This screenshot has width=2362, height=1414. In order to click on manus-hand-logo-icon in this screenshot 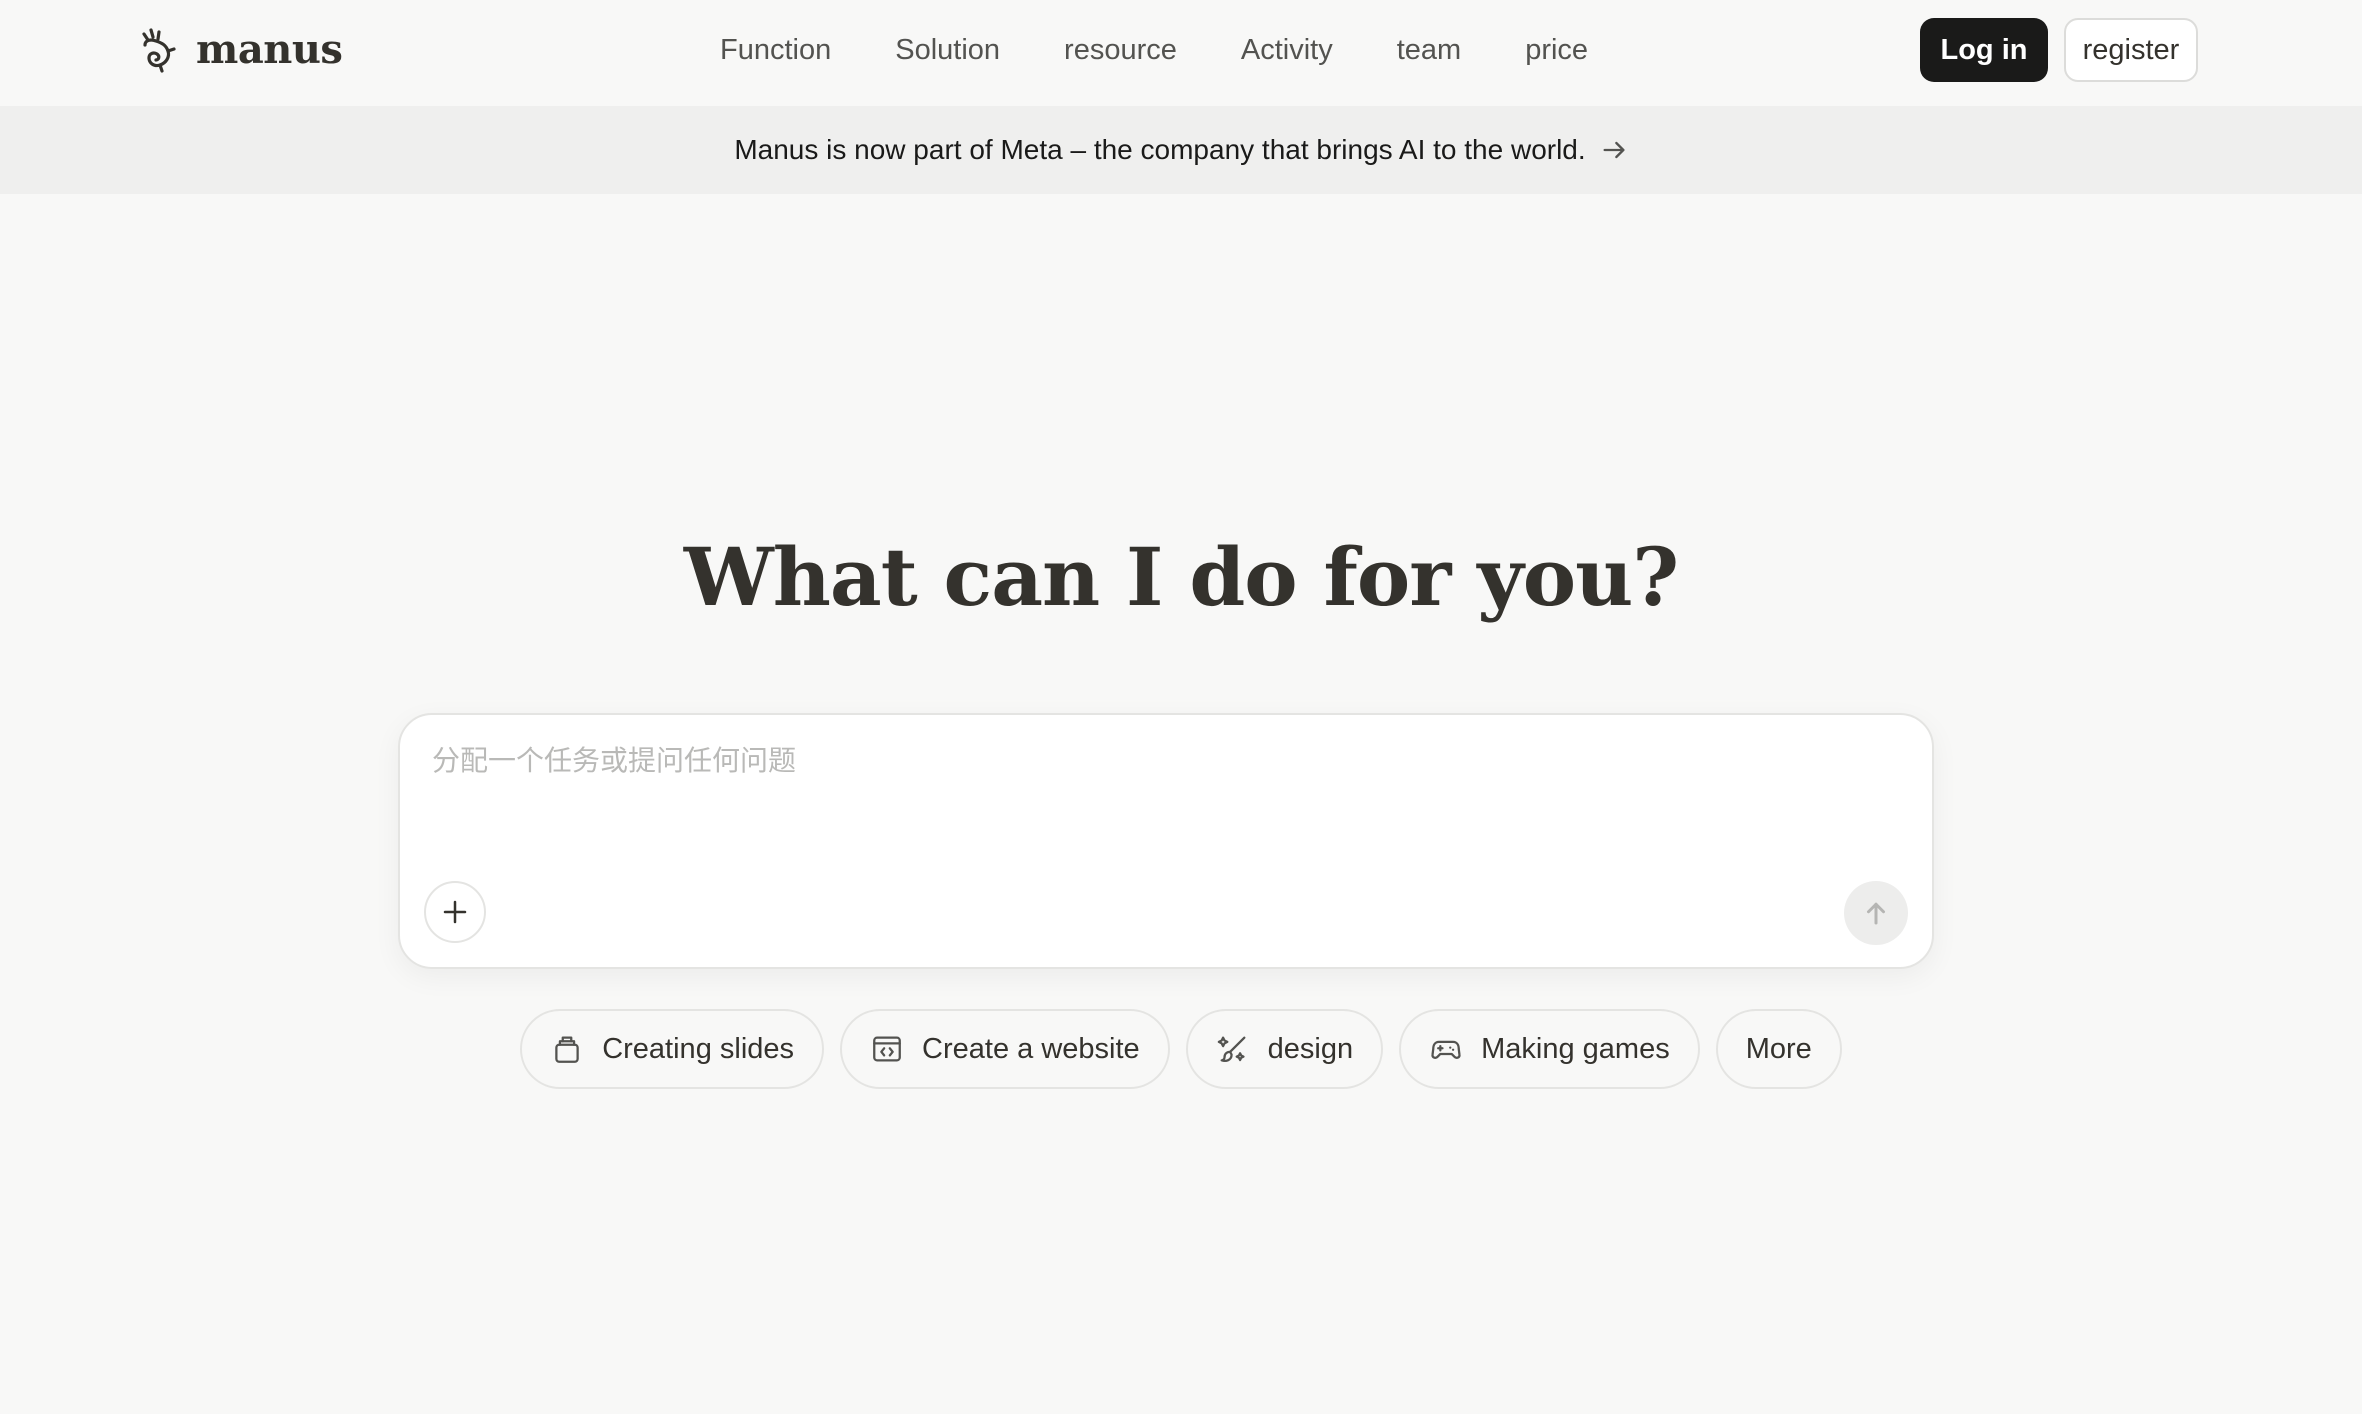, I will do `click(159, 50)`.